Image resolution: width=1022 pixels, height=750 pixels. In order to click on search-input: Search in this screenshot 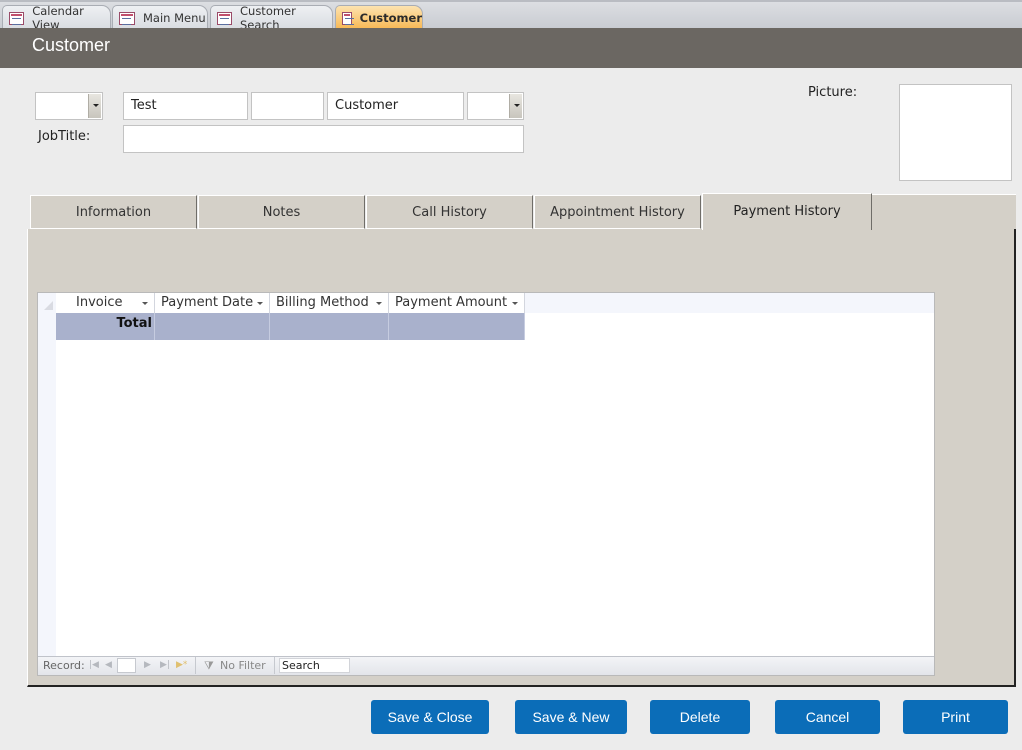, I will do `click(314, 665)`.